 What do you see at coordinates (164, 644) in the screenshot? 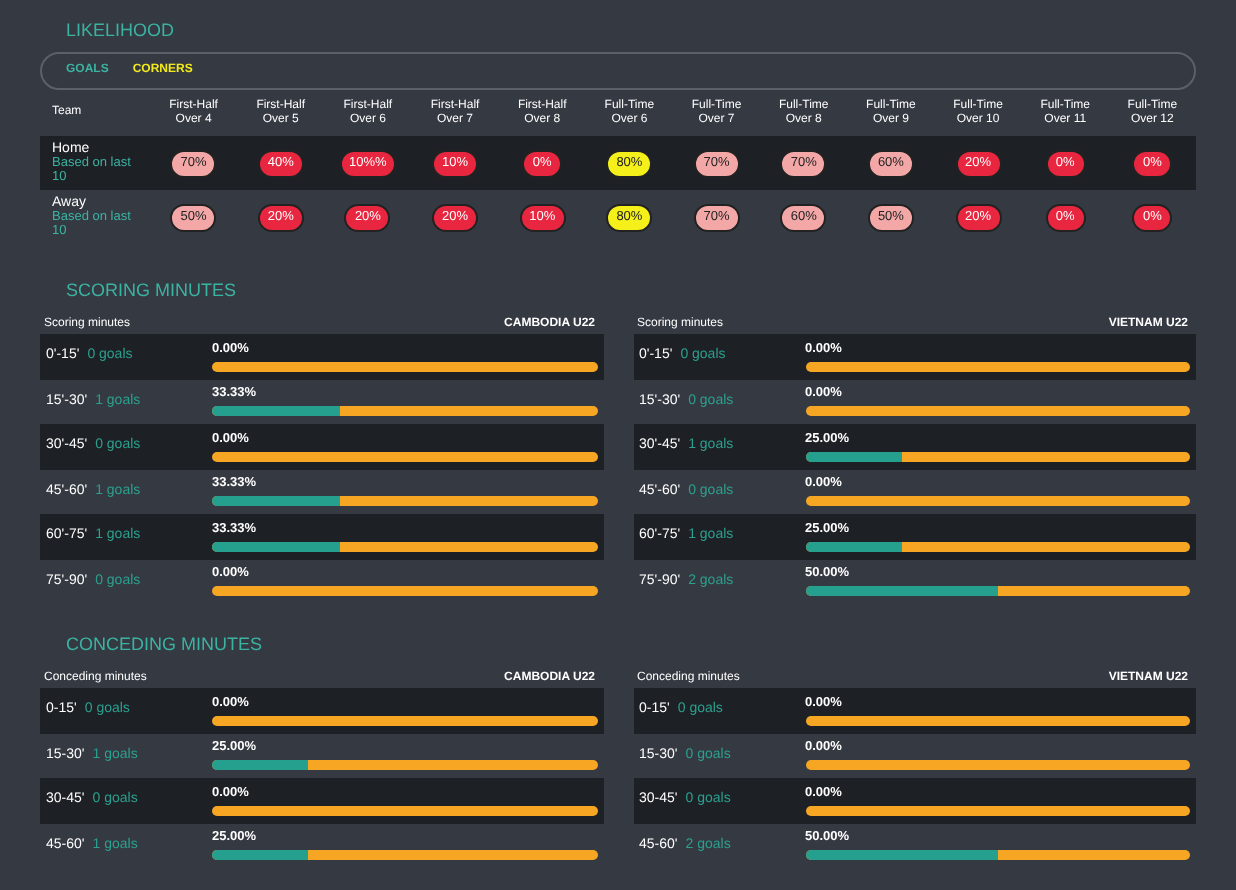
I see `section-title: CONCEDING MINUTES` at bounding box center [164, 644].